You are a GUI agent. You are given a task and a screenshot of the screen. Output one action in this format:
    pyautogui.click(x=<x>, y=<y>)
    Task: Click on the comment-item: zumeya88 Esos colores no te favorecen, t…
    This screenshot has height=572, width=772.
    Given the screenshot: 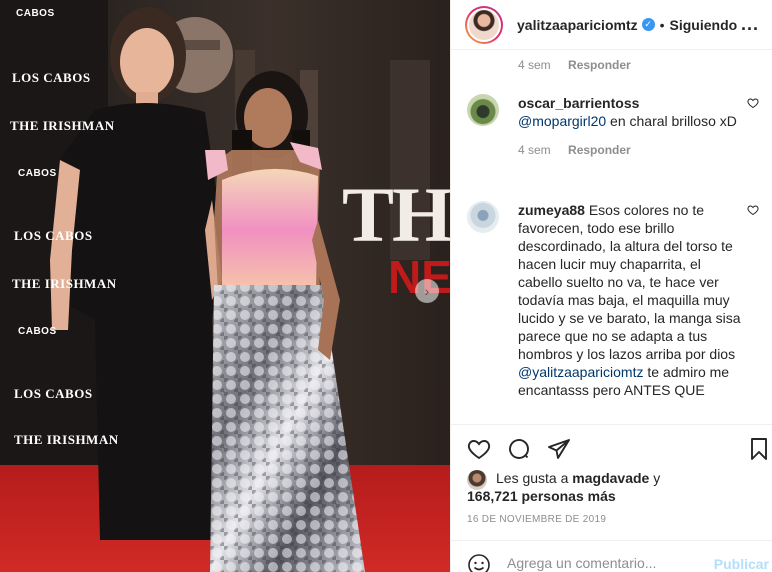 What is the action you would take?
    pyautogui.click(x=615, y=312)
    